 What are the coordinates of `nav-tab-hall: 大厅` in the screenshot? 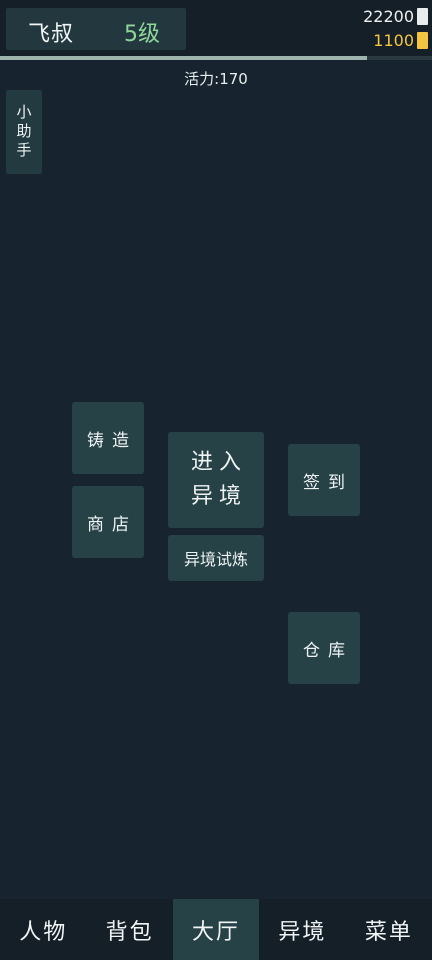 It's located at (216, 929).